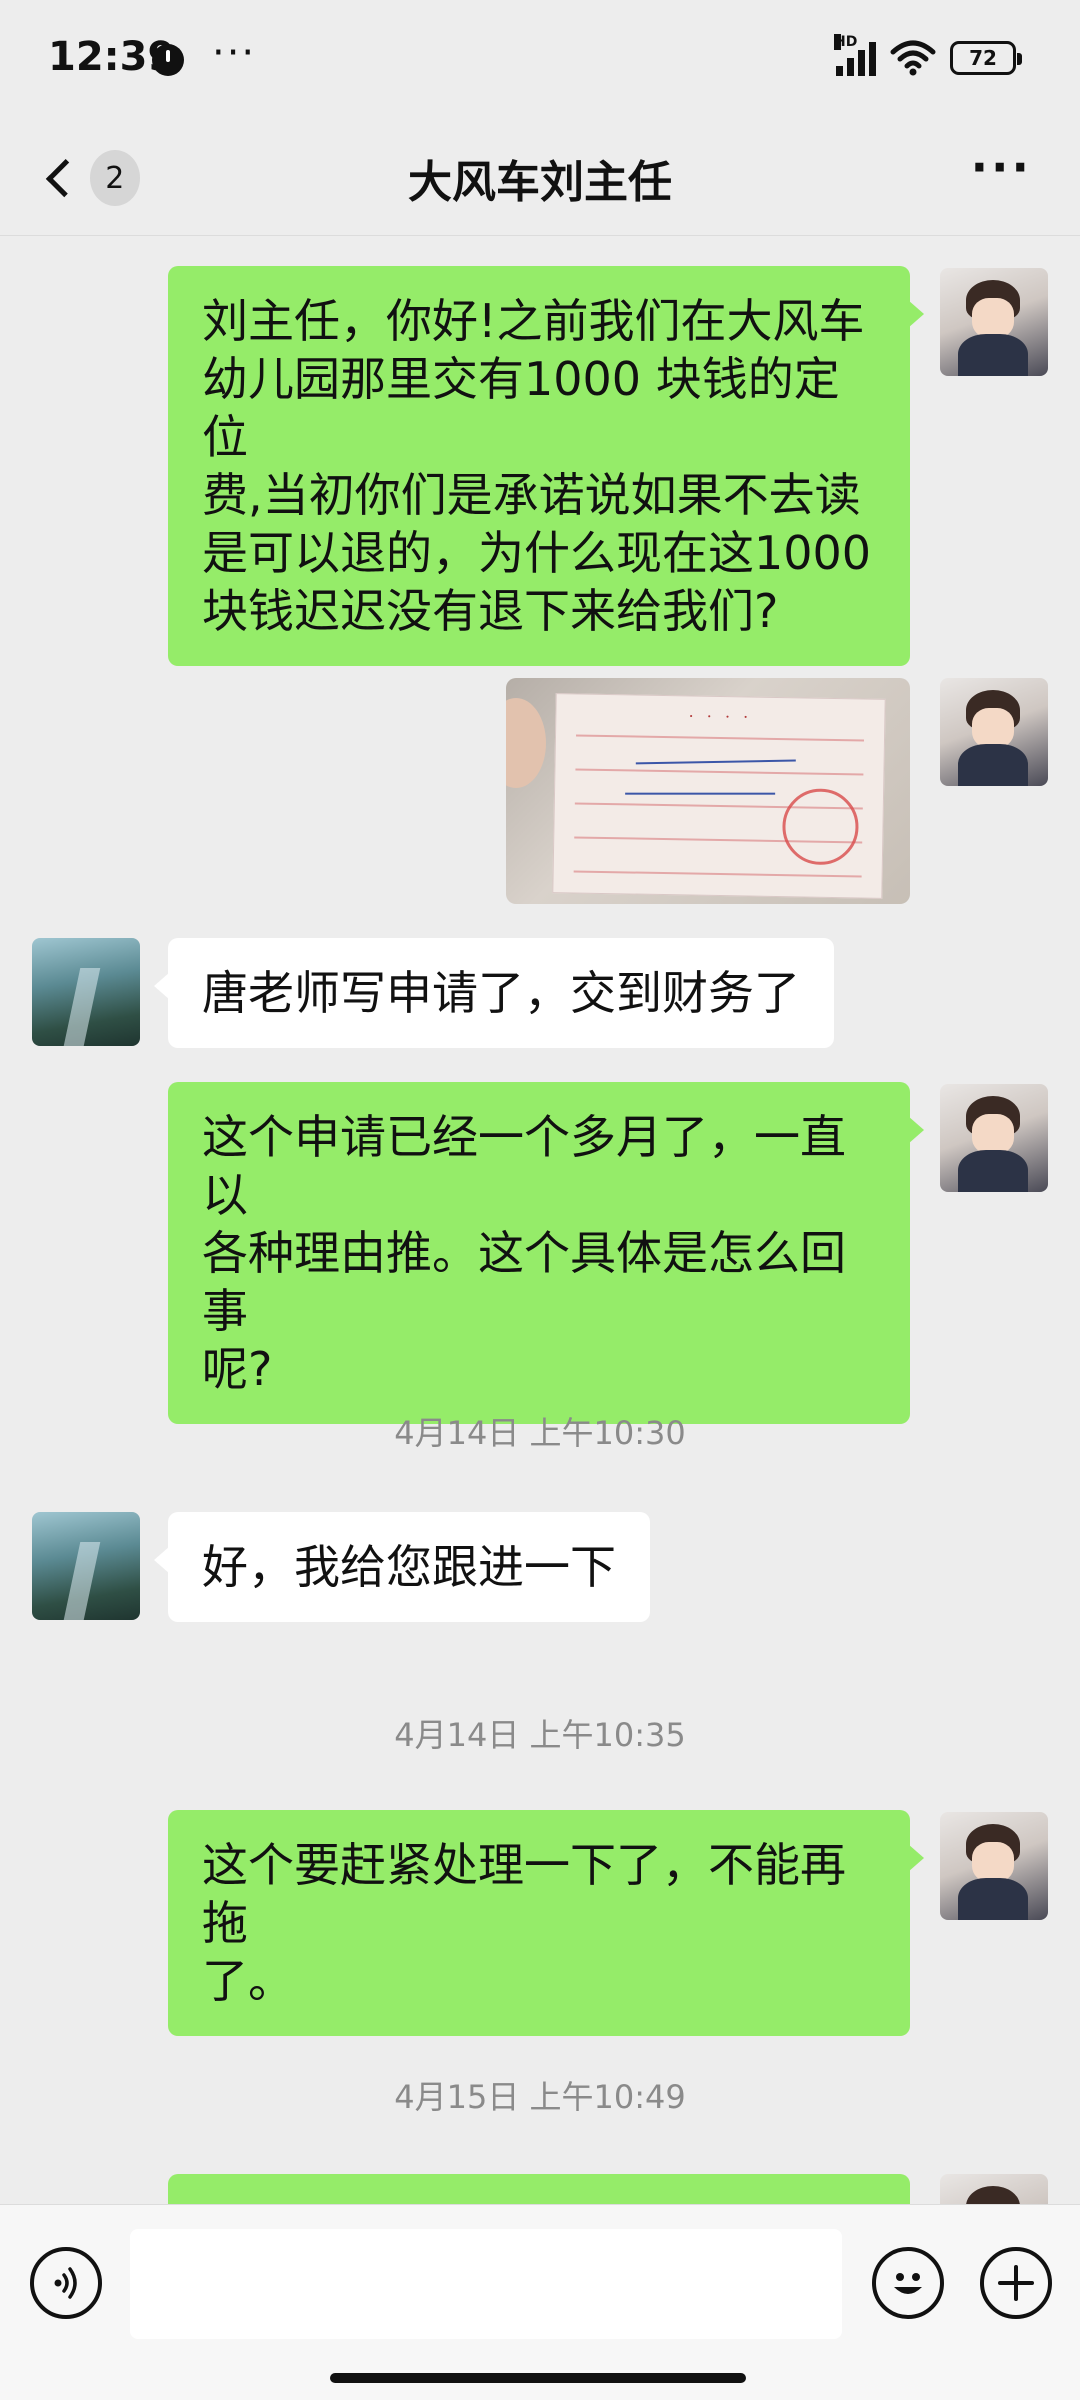 This screenshot has height=2400, width=1080. I want to click on message-line: 是可以退的，为什么现在这1000, so click(537, 553).